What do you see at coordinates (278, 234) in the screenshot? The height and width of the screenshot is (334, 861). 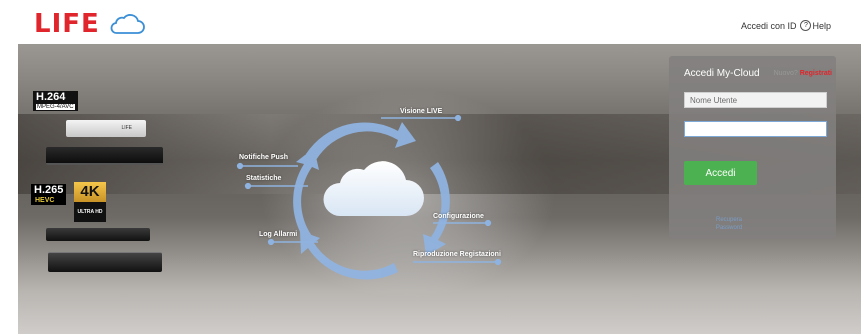 I see `label-log-allarmi: Log Allarmi` at bounding box center [278, 234].